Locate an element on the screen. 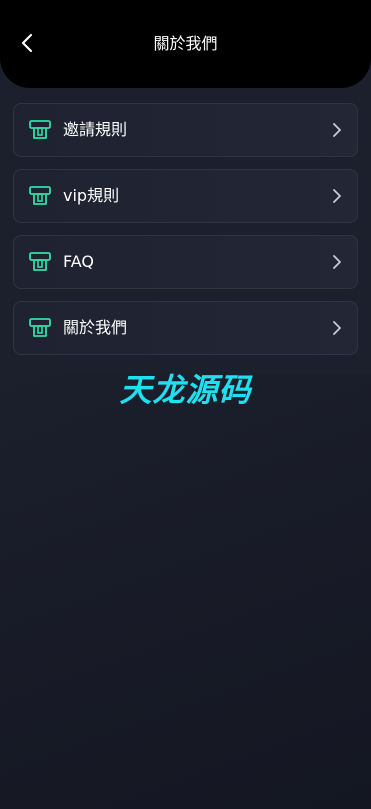  menu-item-label: FAQ is located at coordinates (78, 261).